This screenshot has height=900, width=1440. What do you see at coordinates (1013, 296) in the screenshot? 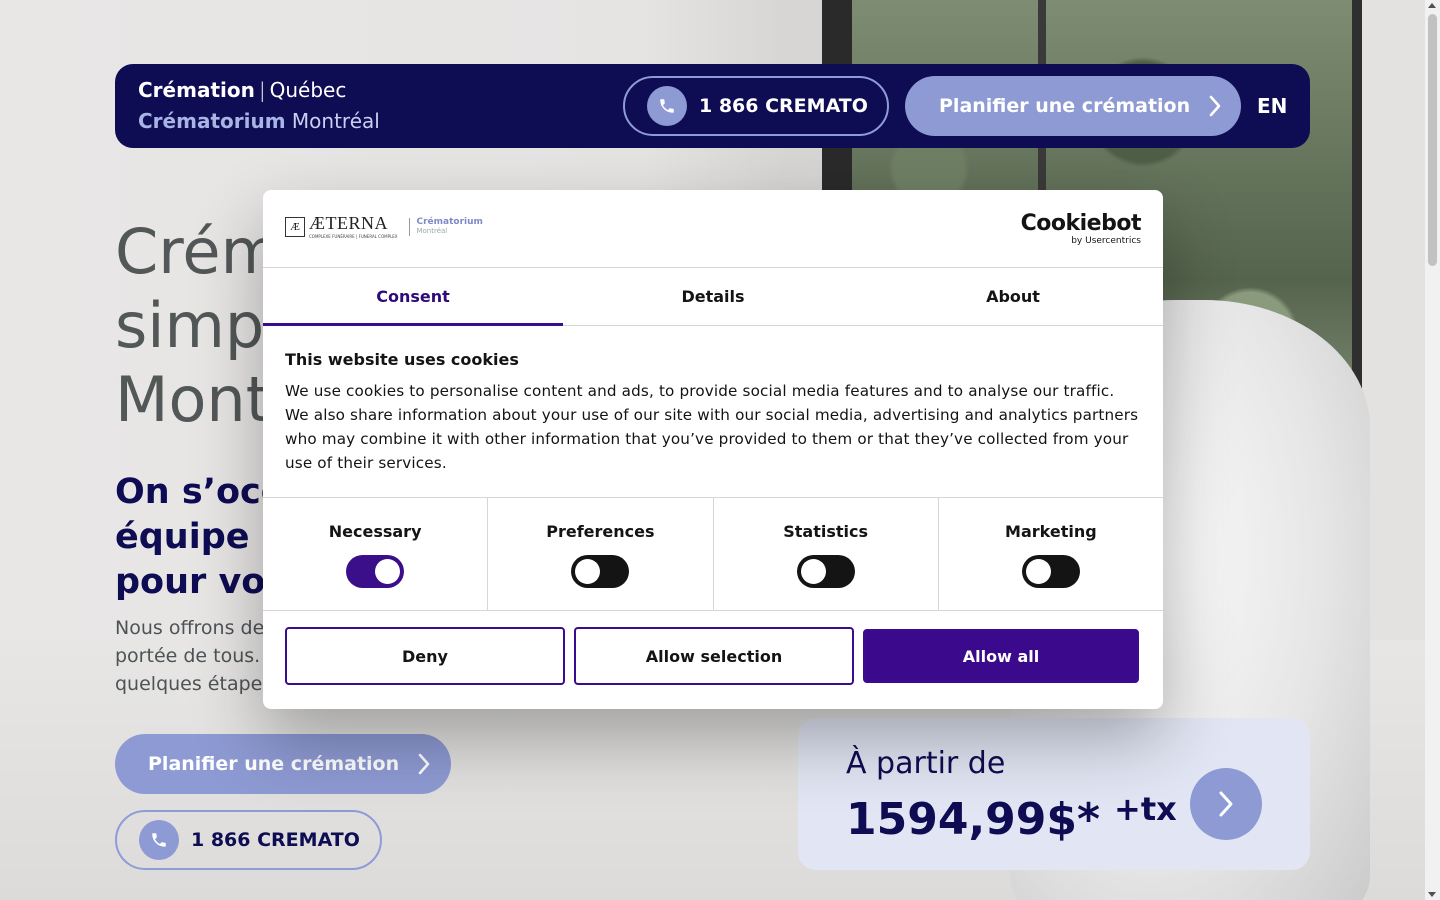
I see `tab-about: About` at bounding box center [1013, 296].